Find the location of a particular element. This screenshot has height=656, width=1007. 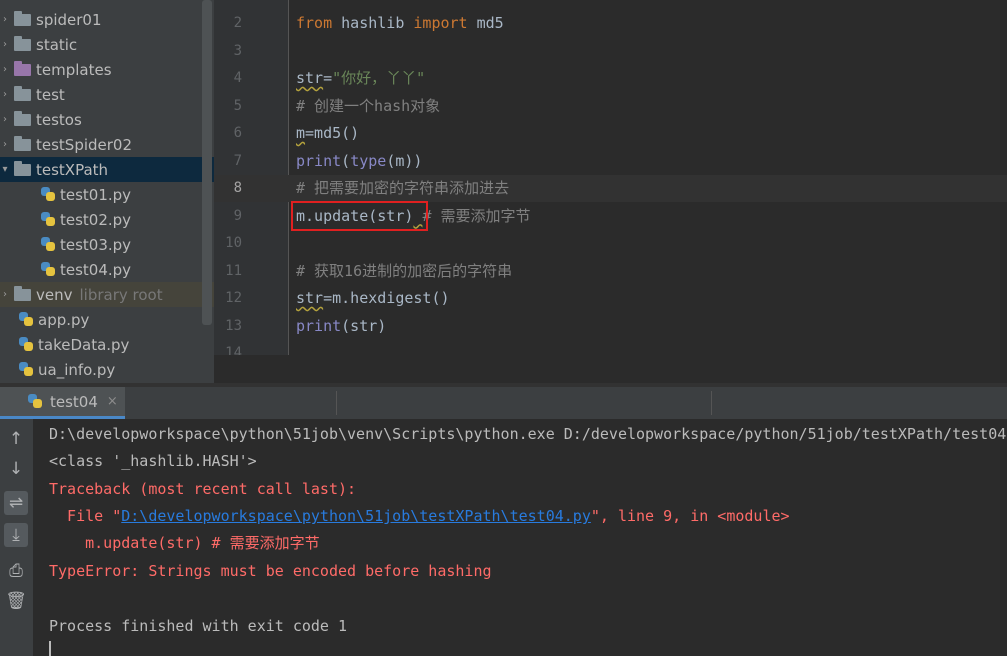

tree-item: ua_info.py is located at coordinates (107, 369).